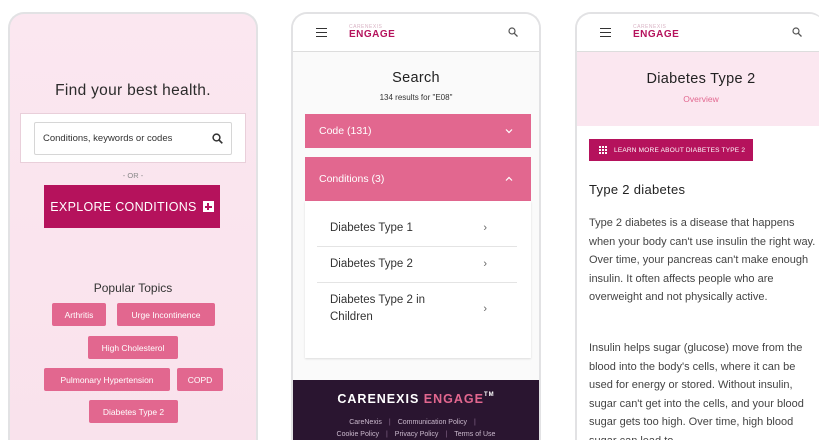 The width and height of the screenshot is (819, 440). I want to click on condition-label: Diabetes Type 2 in Children, so click(378, 308).